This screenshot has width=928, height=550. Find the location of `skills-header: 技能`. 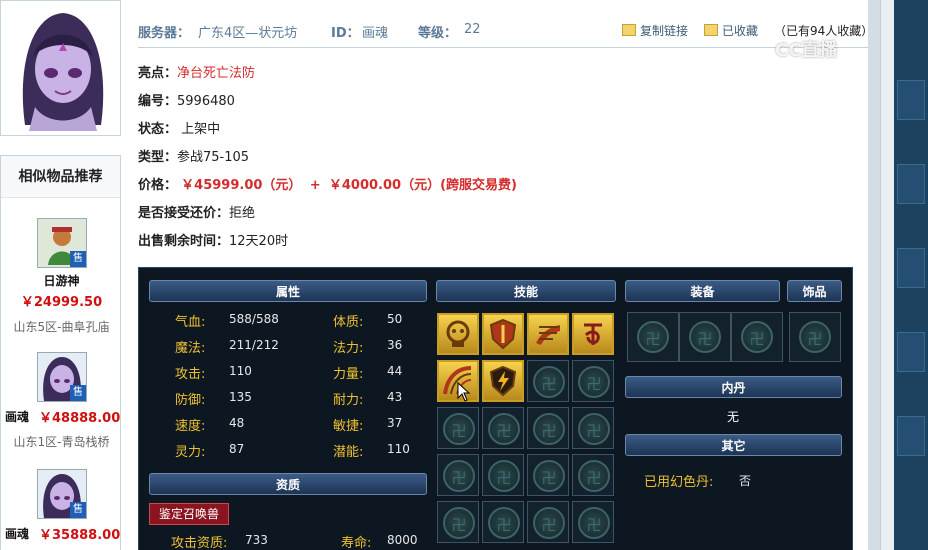

skills-header: 技能 is located at coordinates (526, 291).